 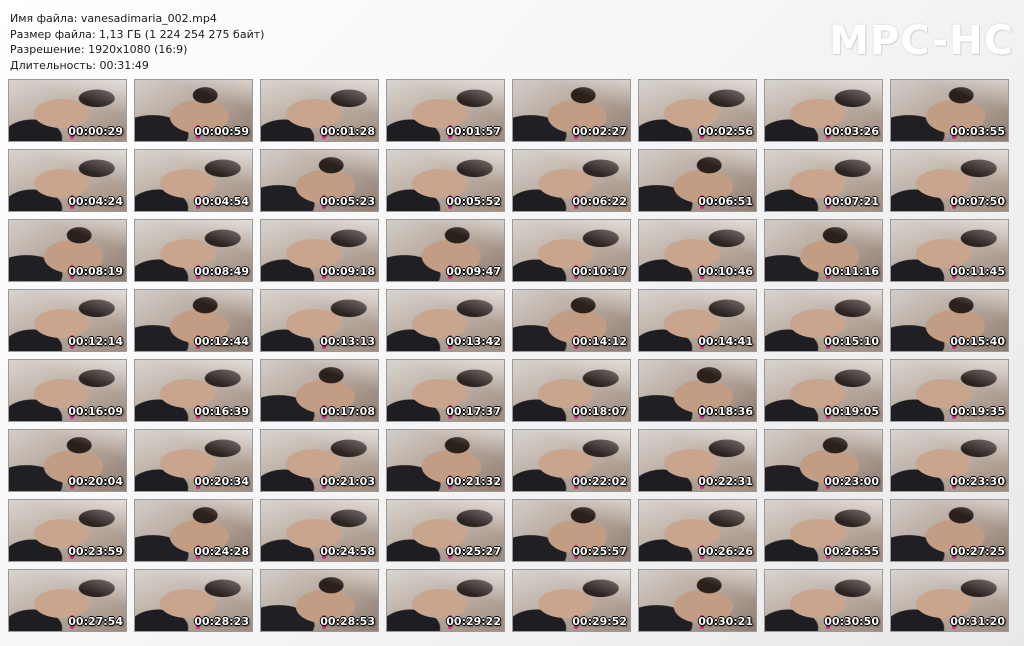 What do you see at coordinates (949, 390) in the screenshot?
I see `video-thumbnail: 00:19:35` at bounding box center [949, 390].